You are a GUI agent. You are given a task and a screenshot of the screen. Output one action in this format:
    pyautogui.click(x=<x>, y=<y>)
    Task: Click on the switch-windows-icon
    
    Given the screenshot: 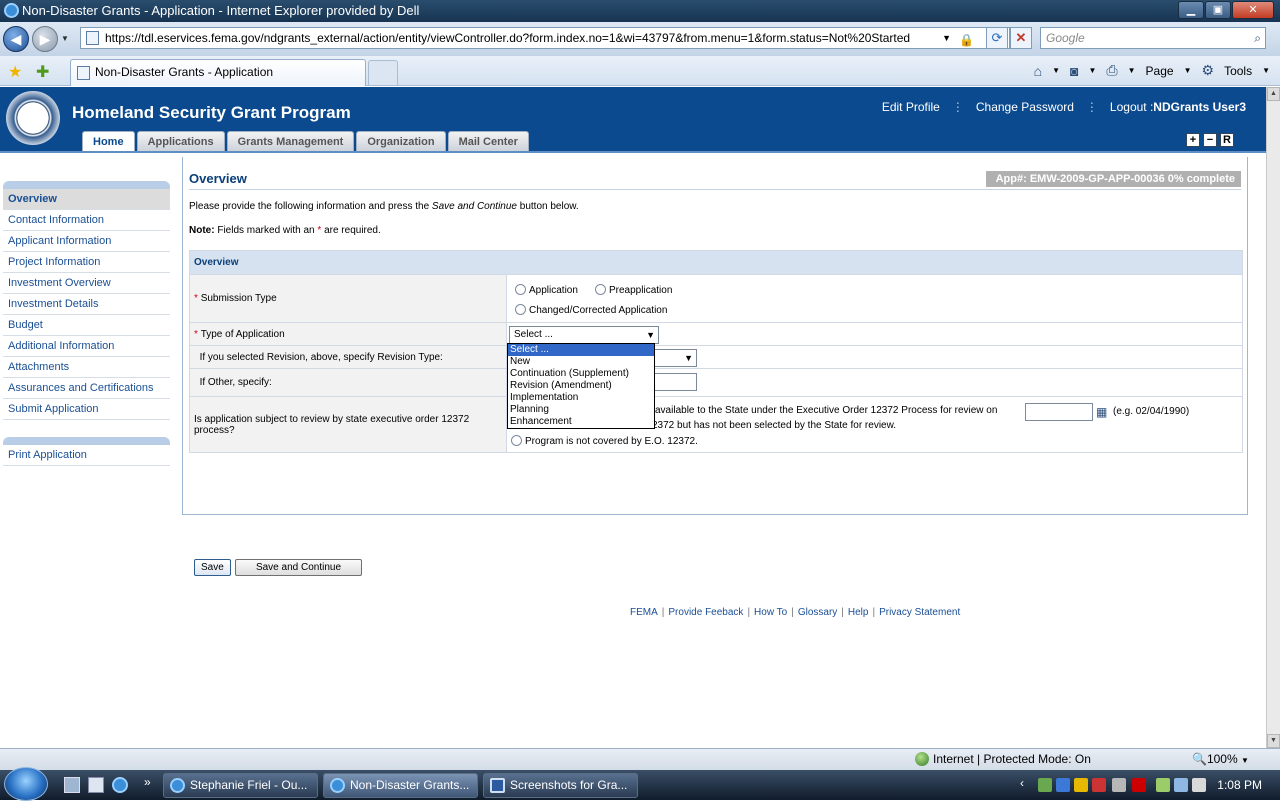 What is the action you would take?
    pyautogui.click(x=96, y=785)
    